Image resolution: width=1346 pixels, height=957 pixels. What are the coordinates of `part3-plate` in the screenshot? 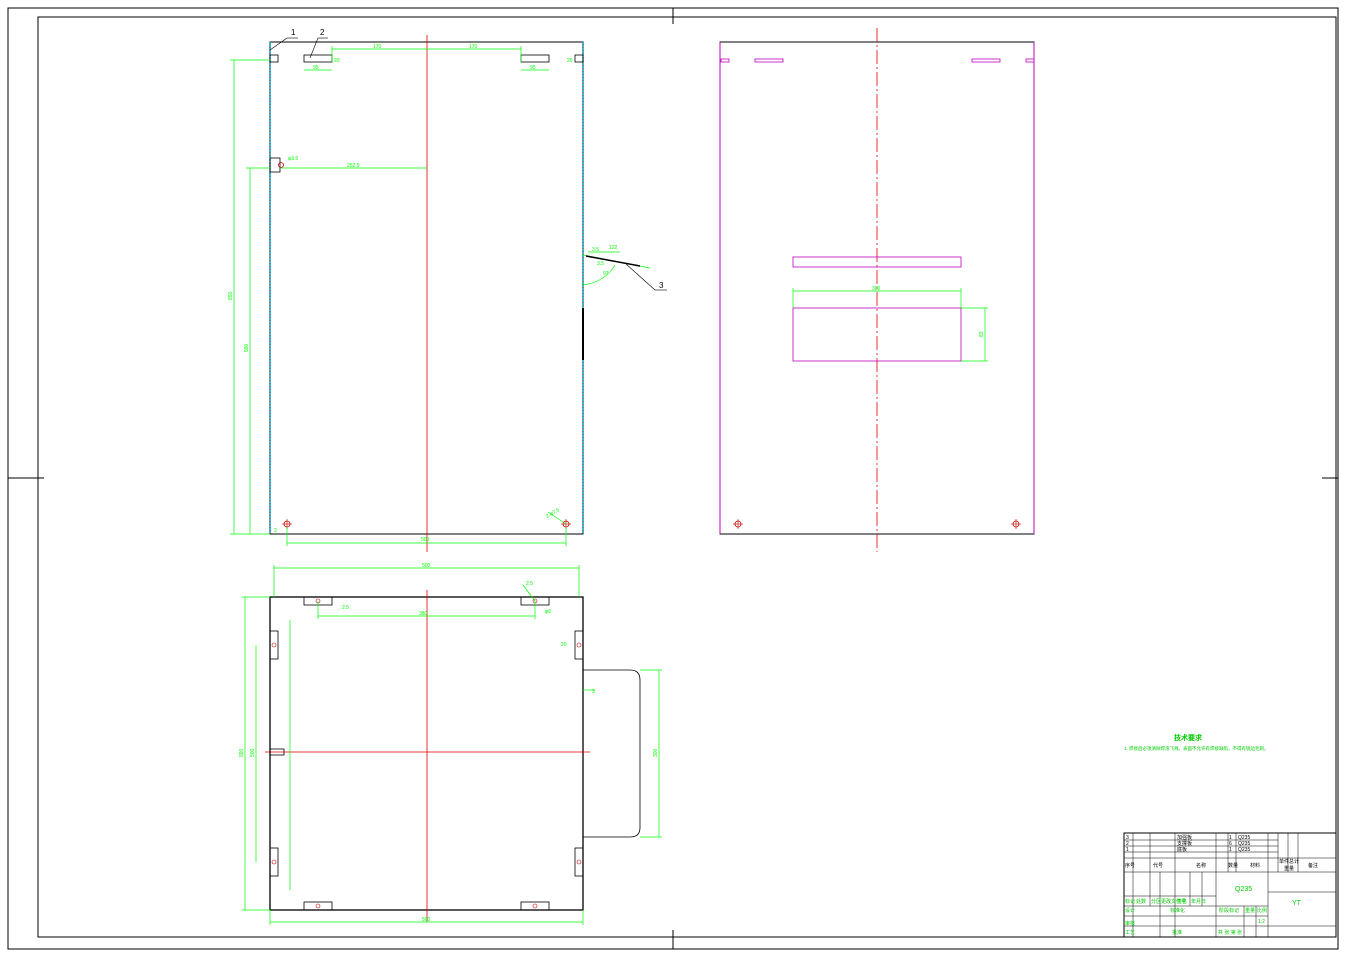 It's located at (613, 261).